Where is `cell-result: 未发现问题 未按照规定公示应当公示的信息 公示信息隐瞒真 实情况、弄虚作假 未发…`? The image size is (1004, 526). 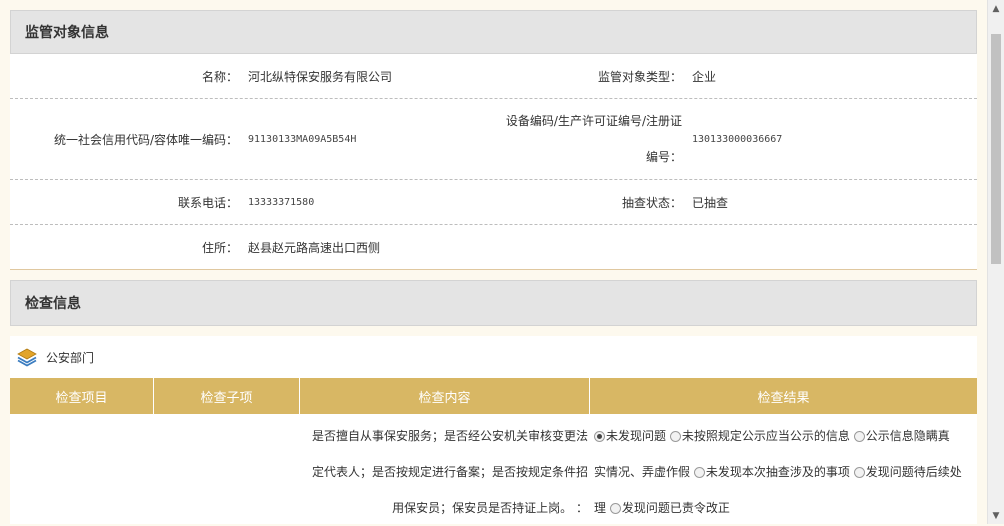
cell-result: 未发现问题 未按照规定公示应当公示的信息 公示信息隐瞒真 实情况、弄虚作假 未发… is located at coordinates (783, 469).